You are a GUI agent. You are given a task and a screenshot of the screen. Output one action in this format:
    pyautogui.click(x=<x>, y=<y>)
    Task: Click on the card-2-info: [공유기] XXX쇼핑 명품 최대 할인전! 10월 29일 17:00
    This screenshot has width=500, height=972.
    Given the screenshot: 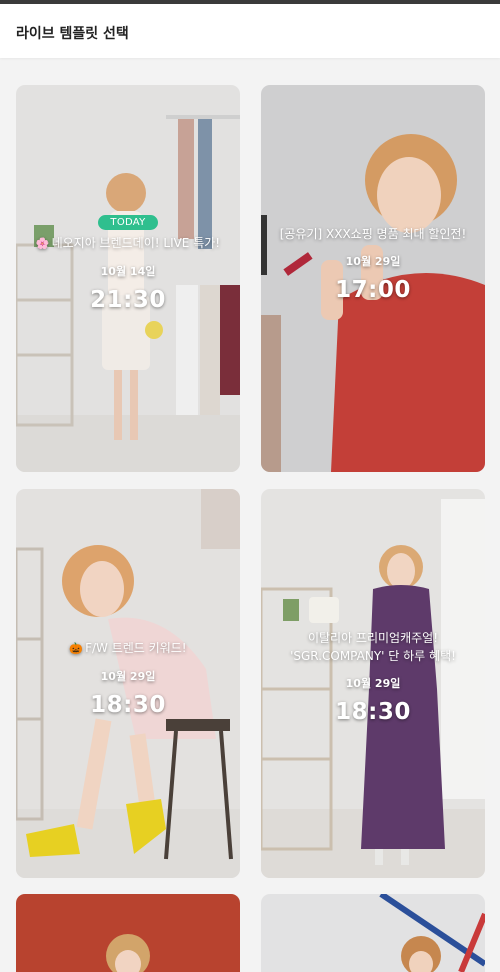 What is the action you would take?
    pyautogui.click(x=373, y=264)
    